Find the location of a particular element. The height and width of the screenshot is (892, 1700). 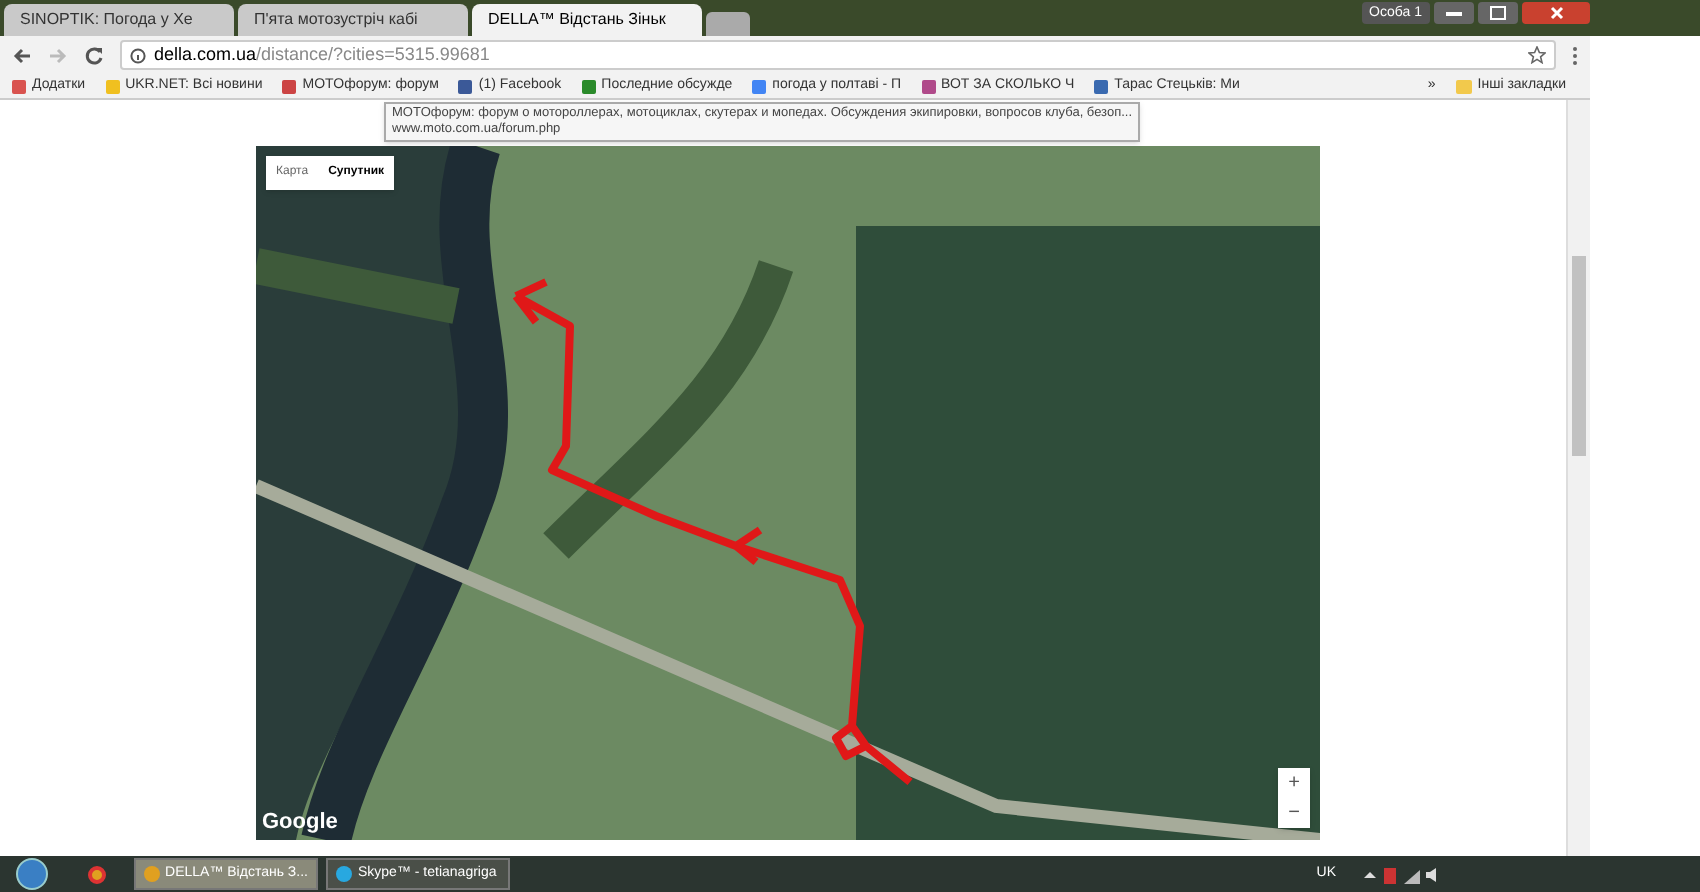

scrollbar-thumb is located at coordinates (1579, 356).